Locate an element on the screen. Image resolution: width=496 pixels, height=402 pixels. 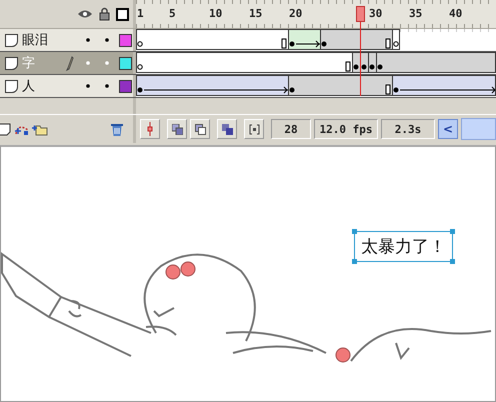
frame-ruler: 1 5 10 15 20 30 35 40 is located at coordinates (316, 14).